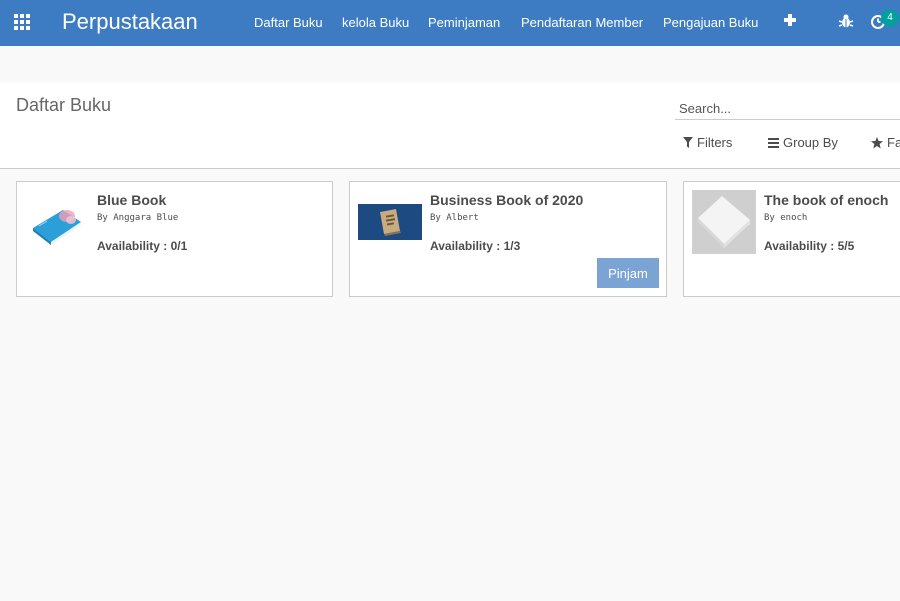 The height and width of the screenshot is (601, 900). What do you see at coordinates (809, 246) in the screenshot?
I see `book-availability: Availability : 5/5` at bounding box center [809, 246].